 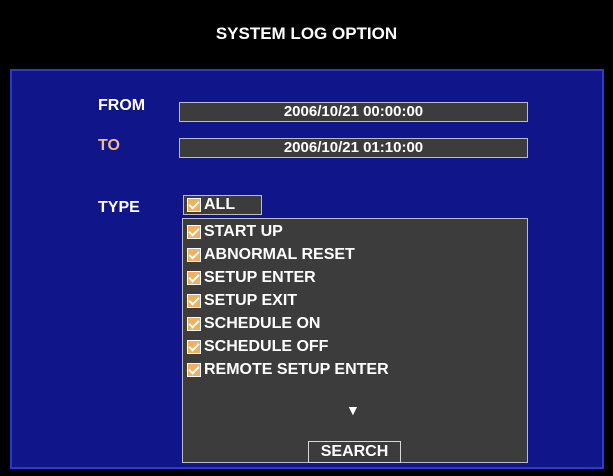 What do you see at coordinates (353, 112) in the screenshot?
I see `from-datetime-field: 2006/10/21 00:00:00` at bounding box center [353, 112].